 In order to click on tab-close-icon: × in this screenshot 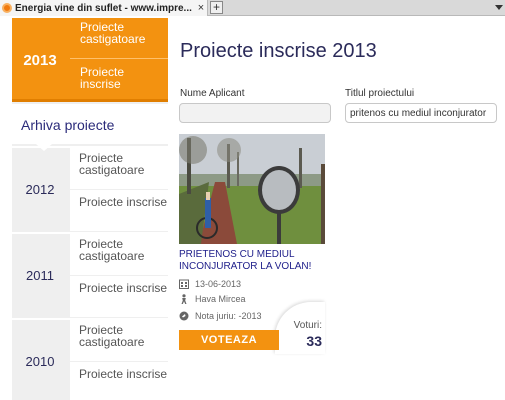, I will do `click(201, 8)`.